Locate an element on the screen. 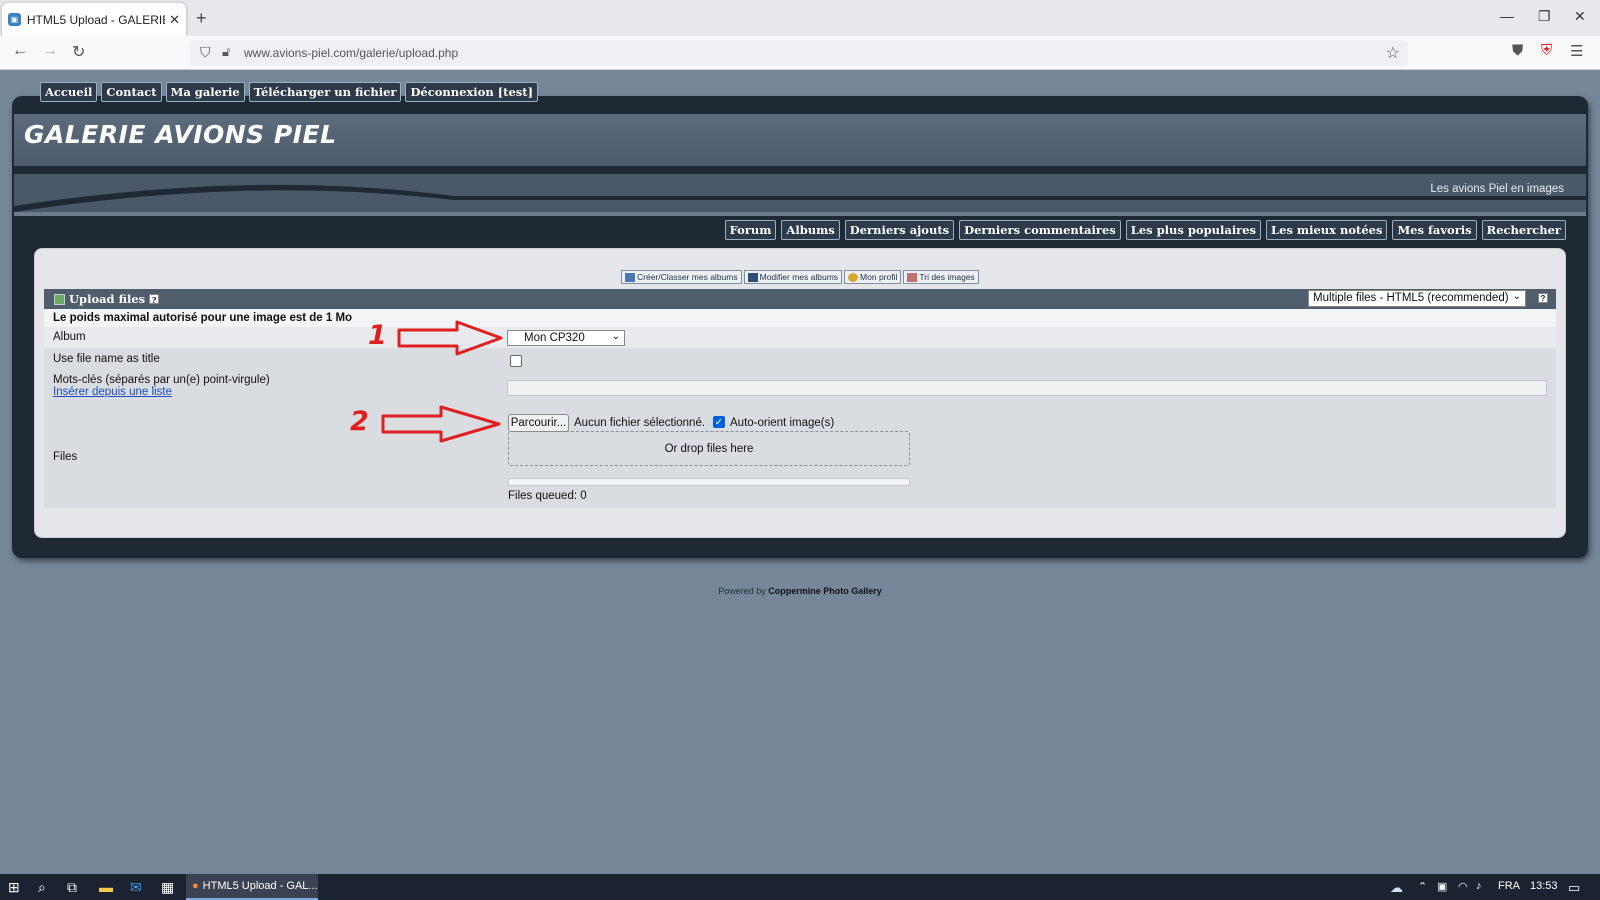 The height and width of the screenshot is (900, 1600). nav-derniers-commentaires: Derniers commentaires is located at coordinates (1040, 230).